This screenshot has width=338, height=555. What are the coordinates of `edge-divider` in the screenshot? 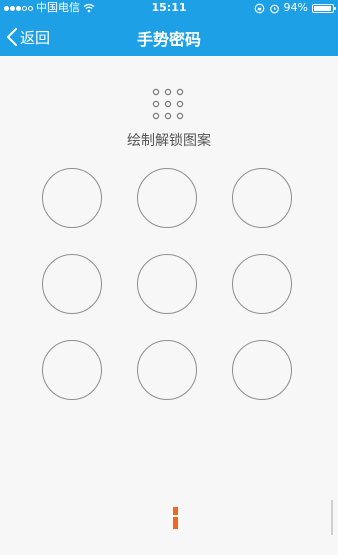 It's located at (332, 517).